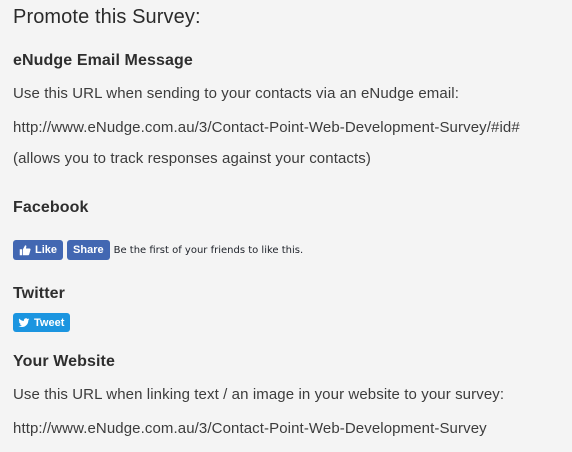 The width and height of the screenshot is (572, 452). What do you see at coordinates (103, 60) in the screenshot?
I see `enudge-heading: eNudge Email Message` at bounding box center [103, 60].